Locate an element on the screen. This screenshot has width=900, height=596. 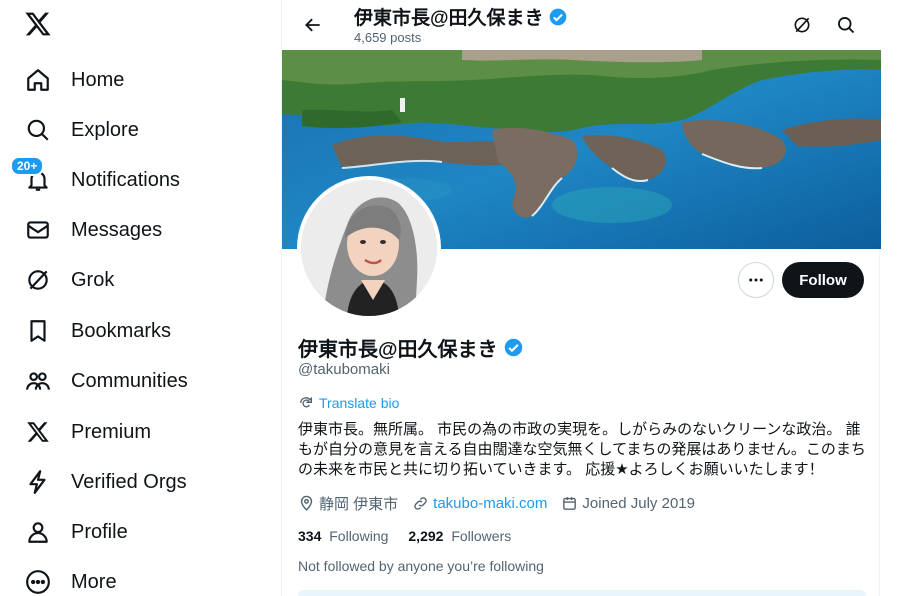
sidebar-item-explore: Explore is located at coordinates (80, 130).